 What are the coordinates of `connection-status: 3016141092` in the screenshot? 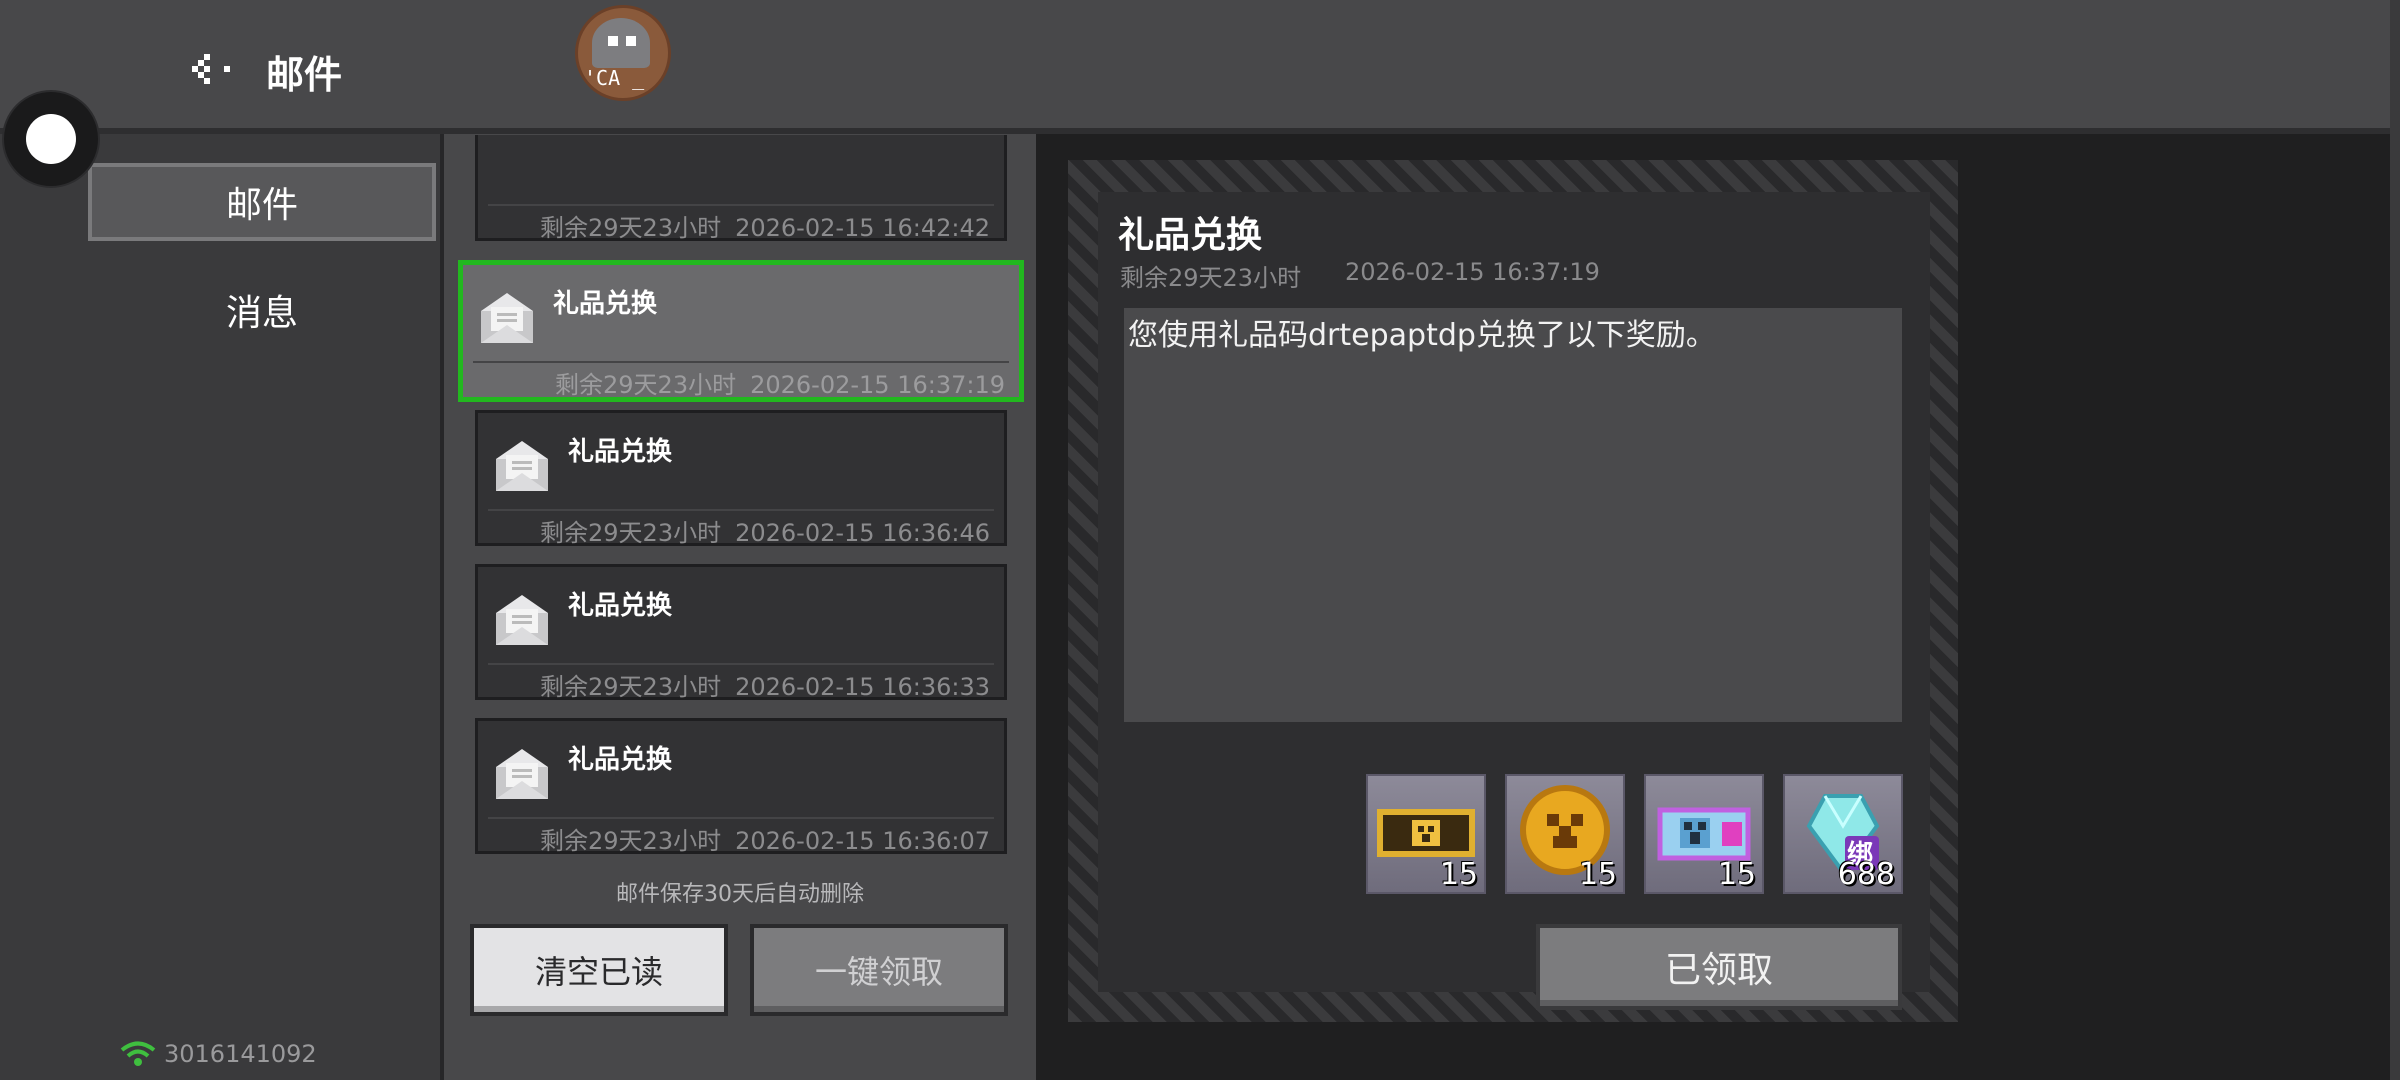 It's located at (218, 1054).